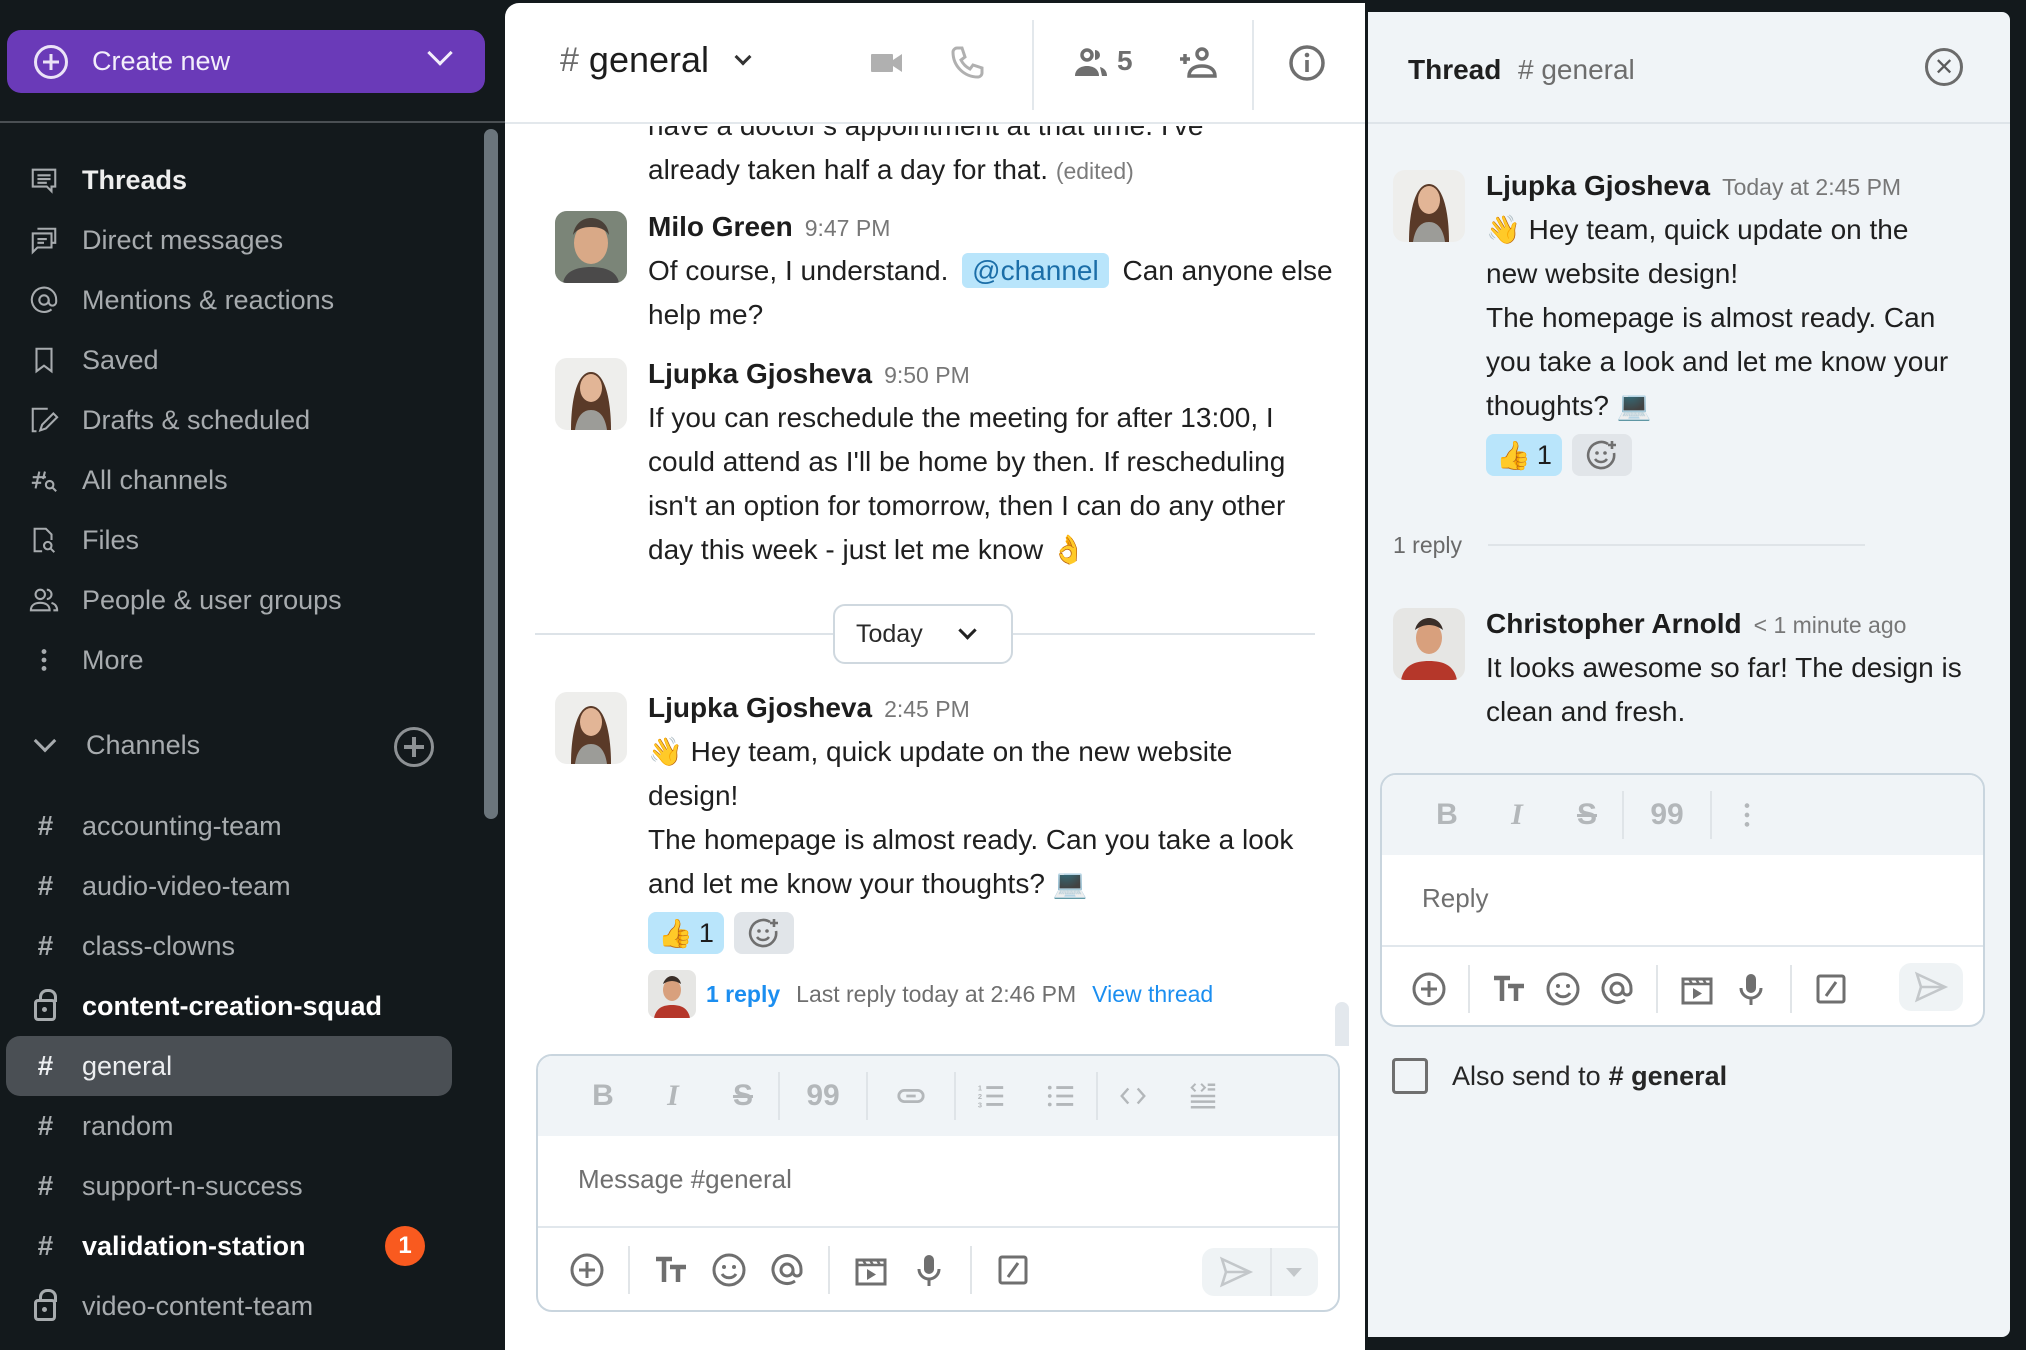  I want to click on channel-name: accounting-team, so click(182, 825).